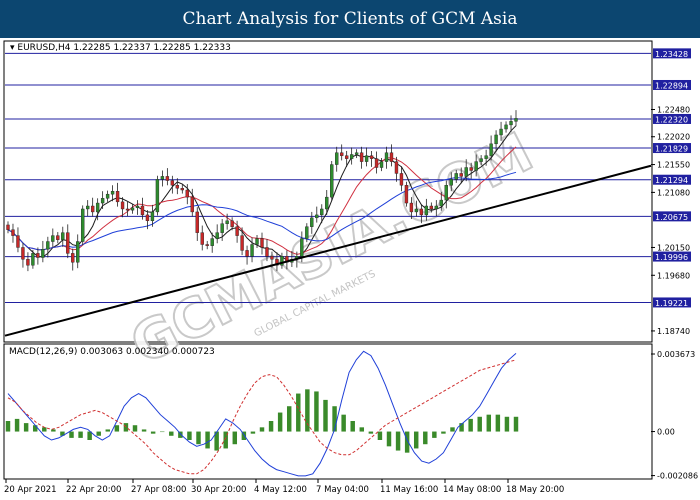 Image resolution: width=700 pixels, height=500 pixels. What do you see at coordinates (671, 303) in the screenshot?
I see `level-label: 1.19221` at bounding box center [671, 303].